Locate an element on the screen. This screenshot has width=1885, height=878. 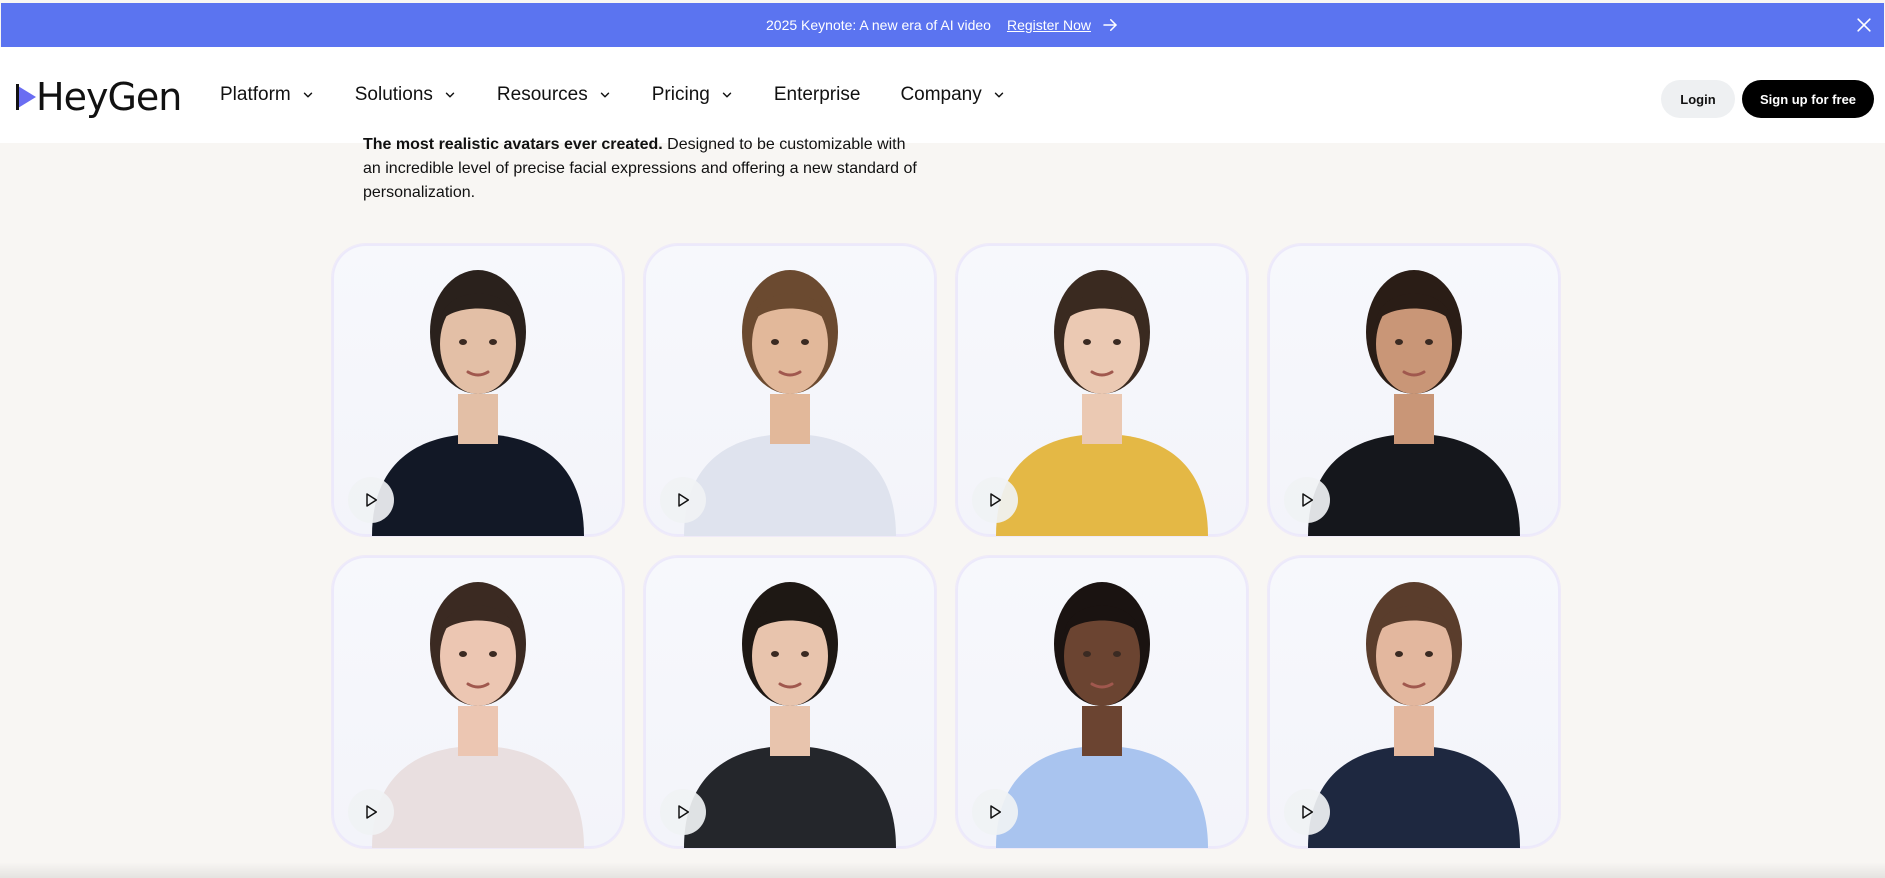
bottom-shadow is located at coordinates (942, 870).